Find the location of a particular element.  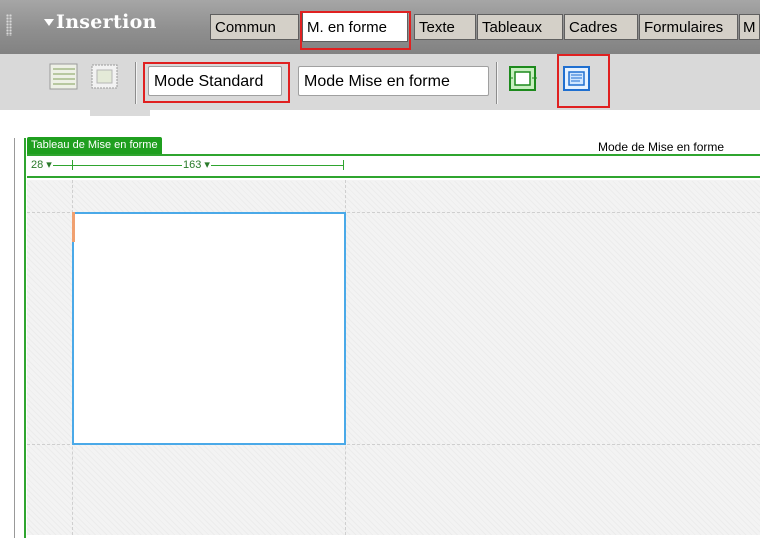

tab-more: M is located at coordinates (749, 27).